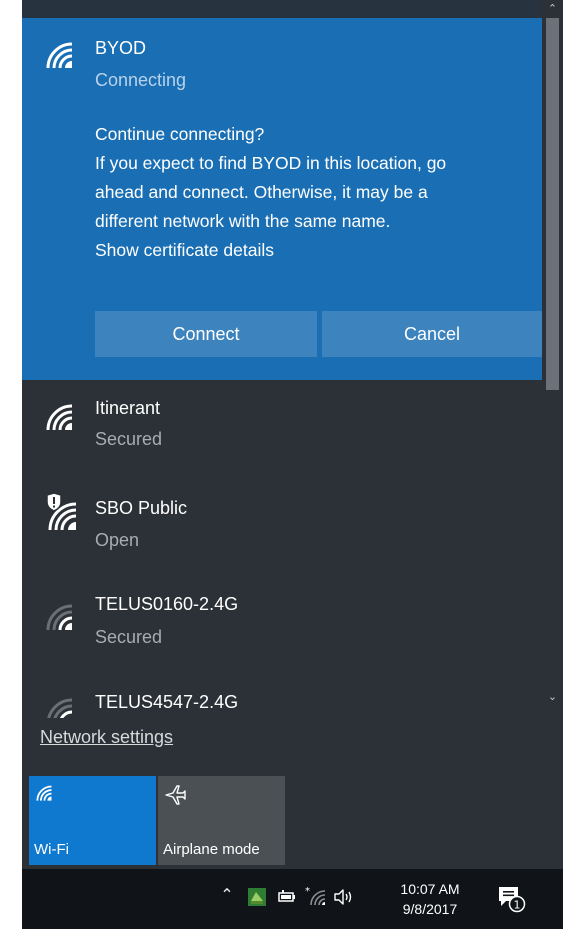 This screenshot has width=568, height=929. What do you see at coordinates (167, 604) in the screenshot?
I see `network-name: TELUS0160-2.4G` at bounding box center [167, 604].